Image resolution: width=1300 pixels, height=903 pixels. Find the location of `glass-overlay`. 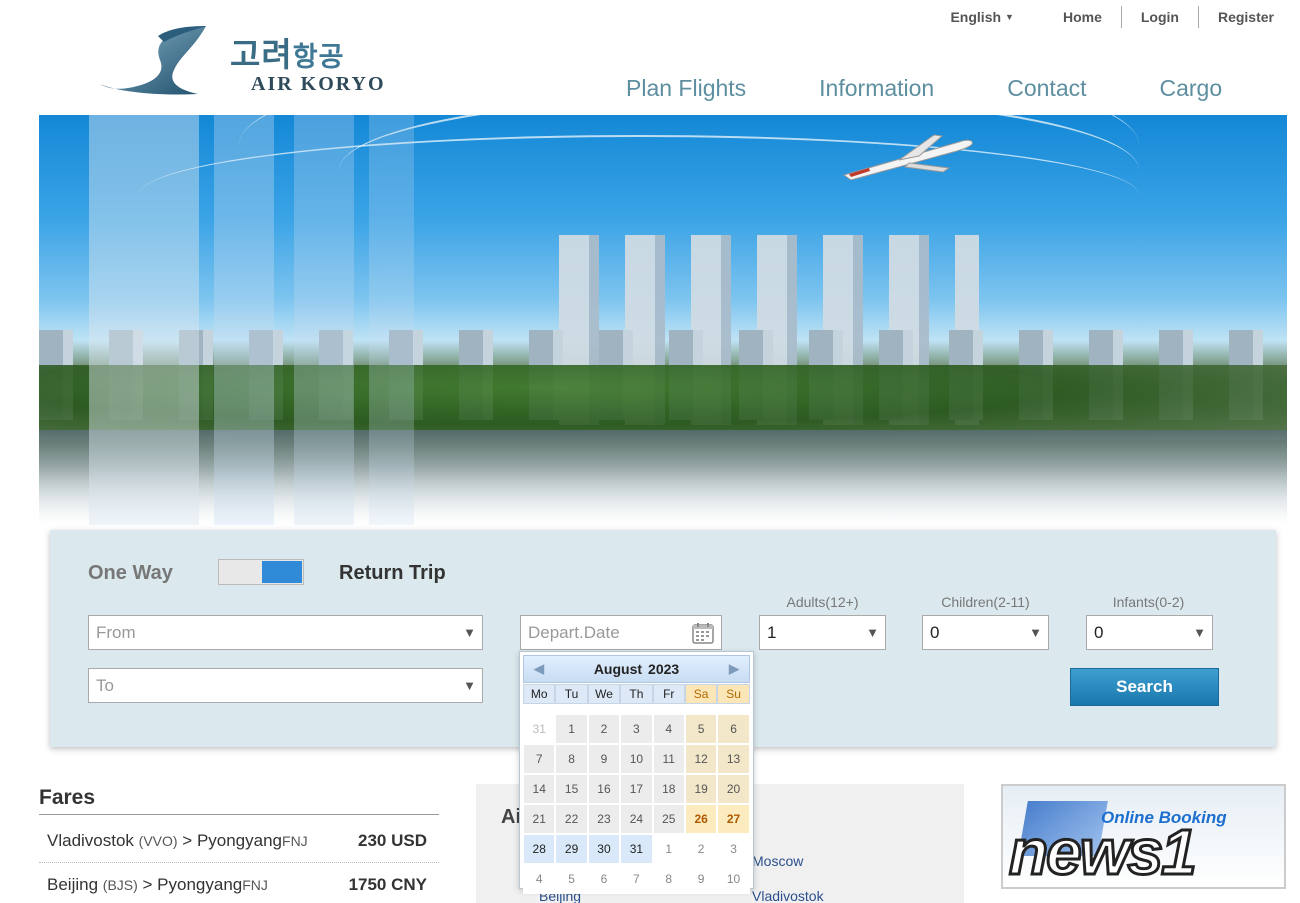

glass-overlay is located at coordinates (244, 320).